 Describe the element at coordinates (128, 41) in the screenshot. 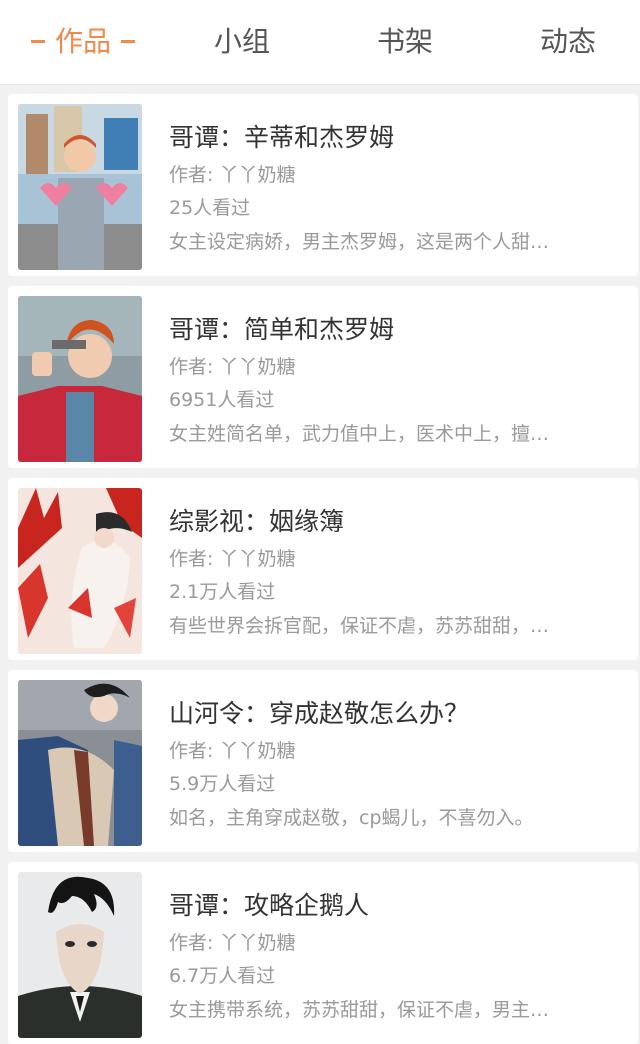

I see `active-dash-right` at that location.